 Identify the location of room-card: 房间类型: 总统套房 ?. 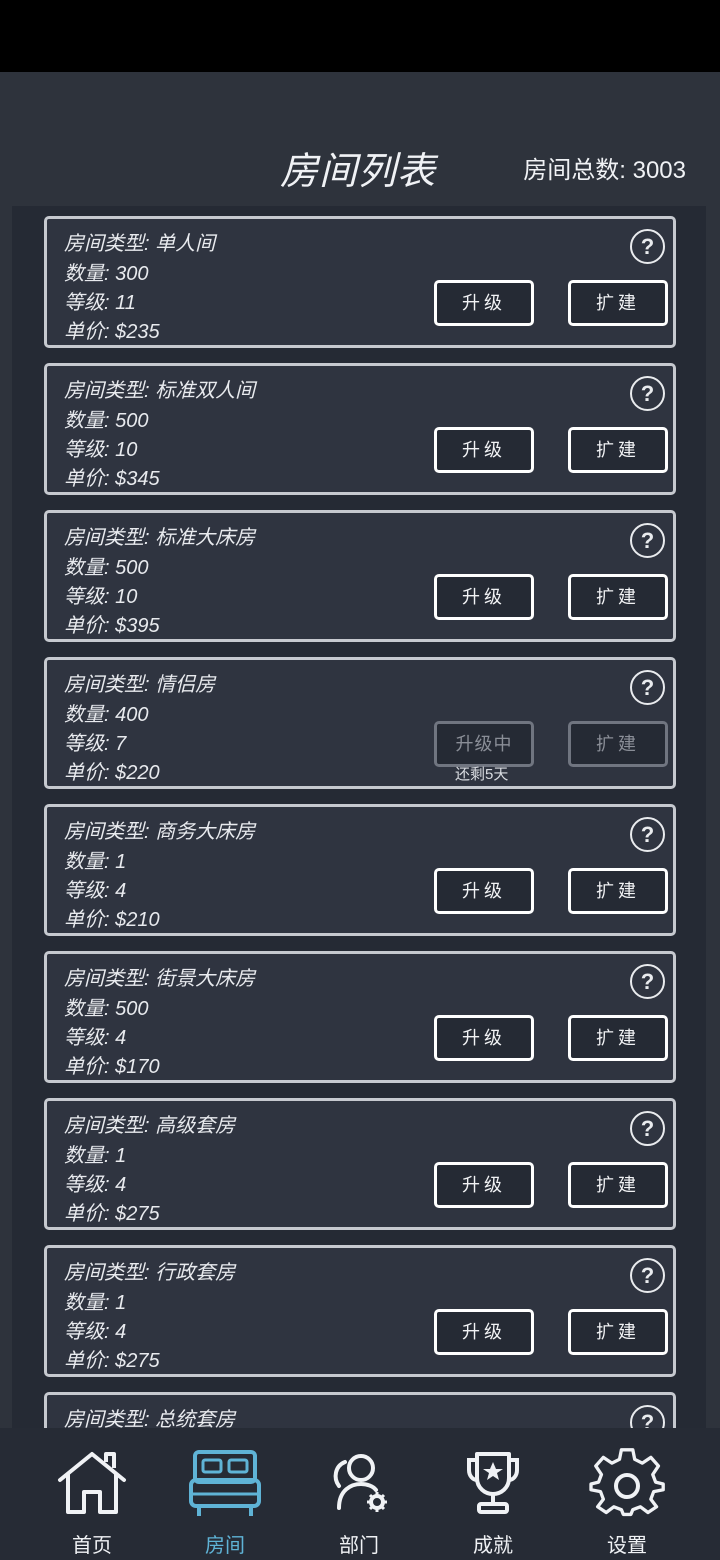
(360, 1410).